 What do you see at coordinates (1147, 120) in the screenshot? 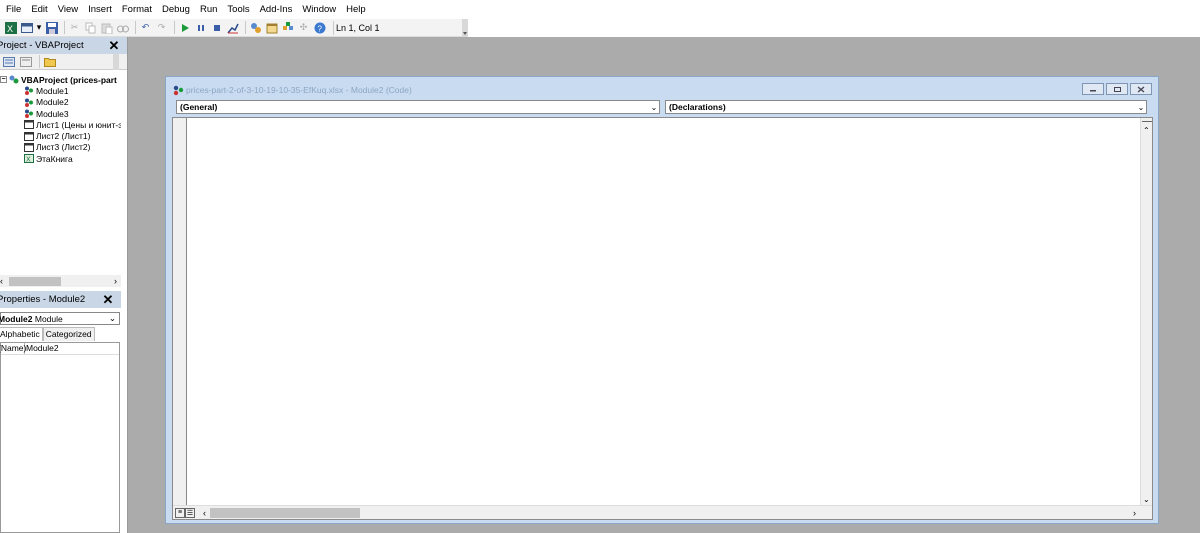
I see `split-bar` at bounding box center [1147, 120].